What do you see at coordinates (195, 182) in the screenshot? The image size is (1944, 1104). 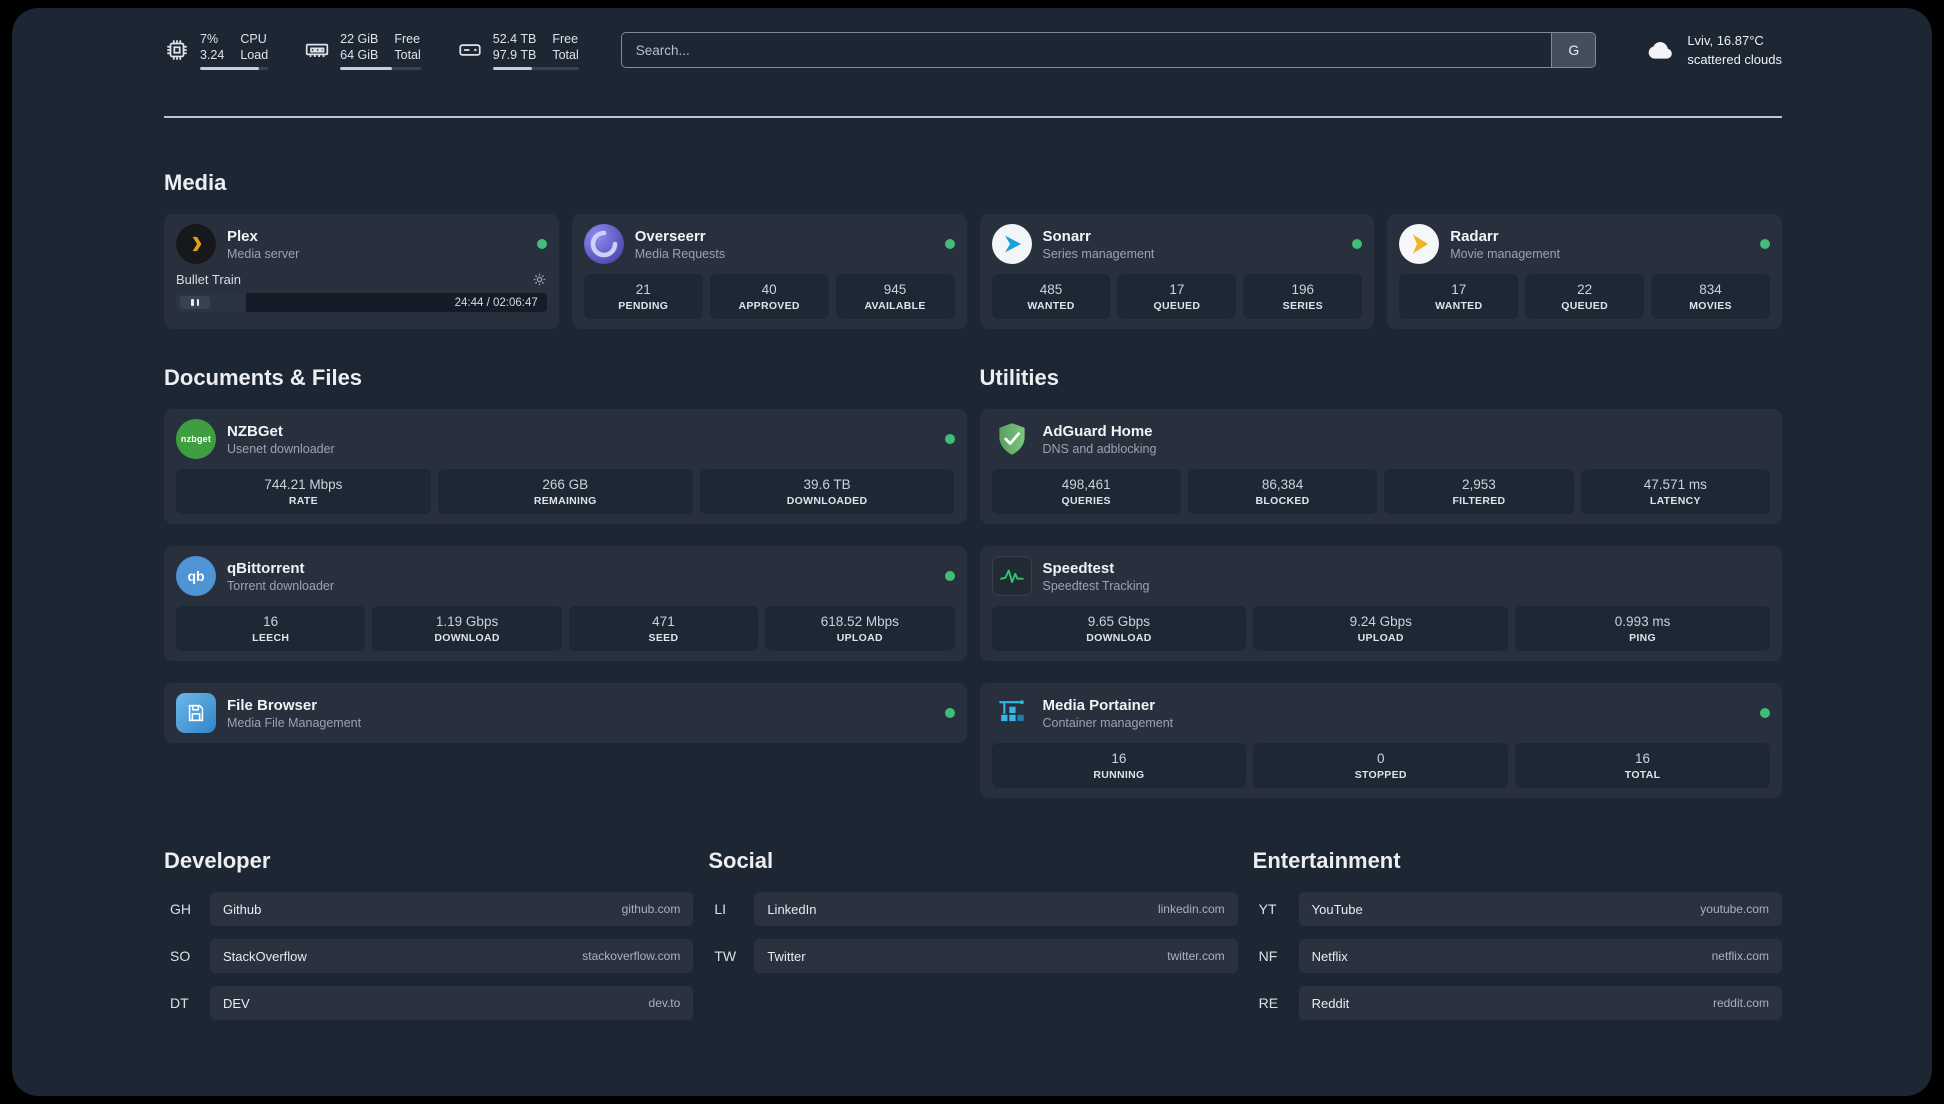 I see `section-title-media: Media` at bounding box center [195, 182].